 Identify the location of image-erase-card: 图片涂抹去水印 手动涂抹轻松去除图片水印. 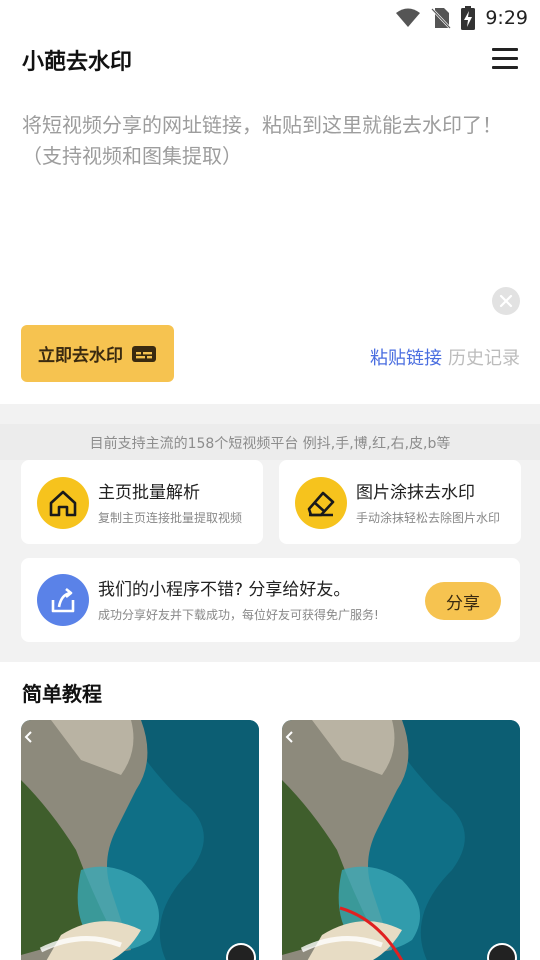
(400, 502).